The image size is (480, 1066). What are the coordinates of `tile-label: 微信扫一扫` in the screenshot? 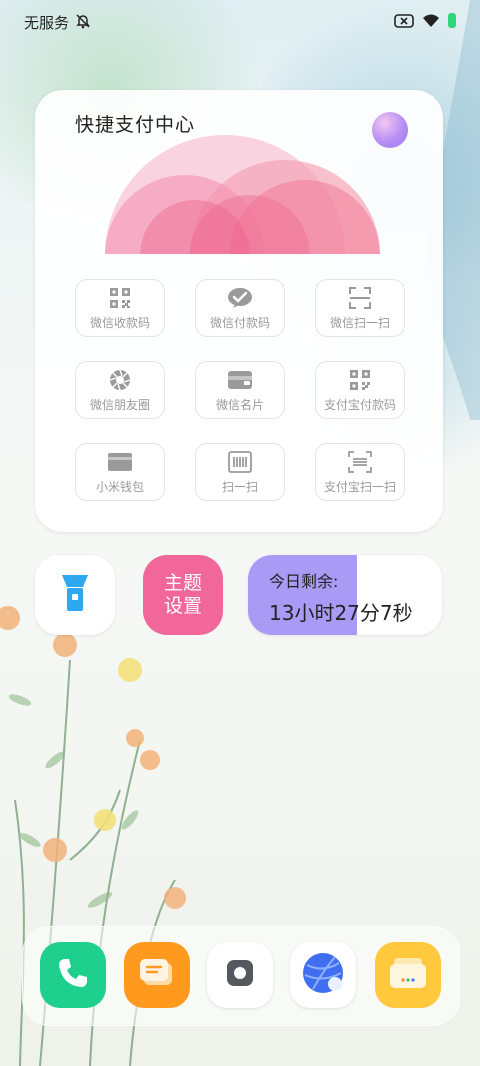 It's located at (359, 322).